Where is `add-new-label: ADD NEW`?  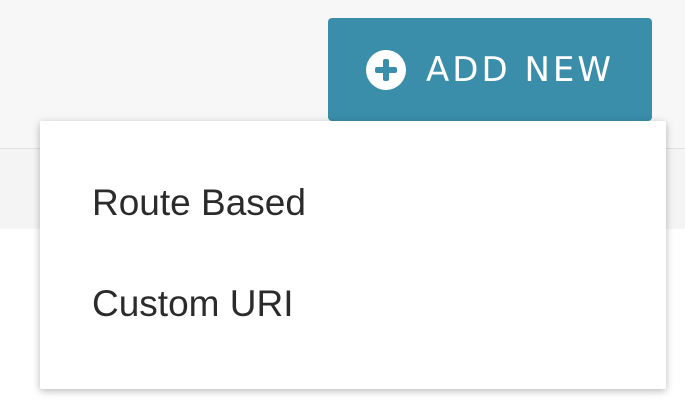 add-new-label: ADD NEW is located at coordinates (520, 69).